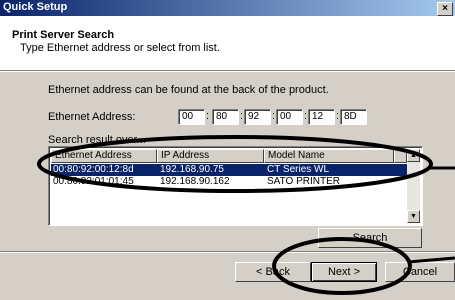  I want to click on callout-line-next, so click(431, 260).